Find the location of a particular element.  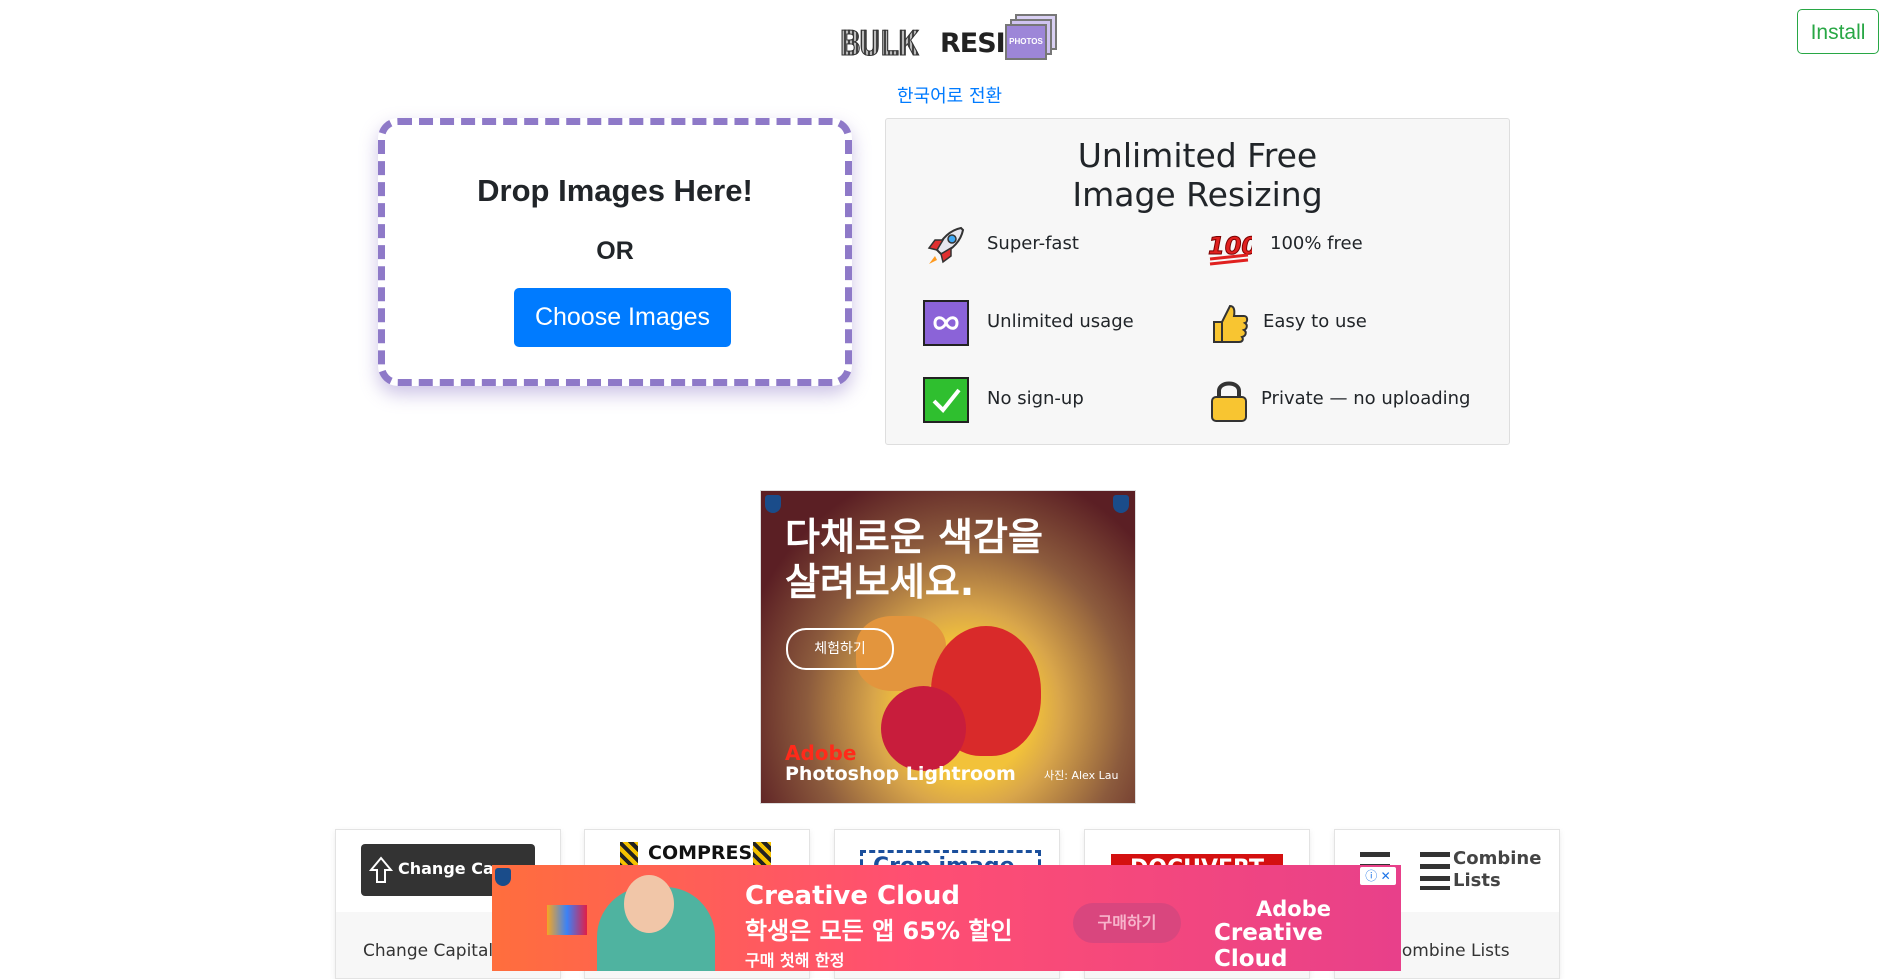

image-drop-zone: Drop Images Here! OR Choose Images is located at coordinates (615, 252).